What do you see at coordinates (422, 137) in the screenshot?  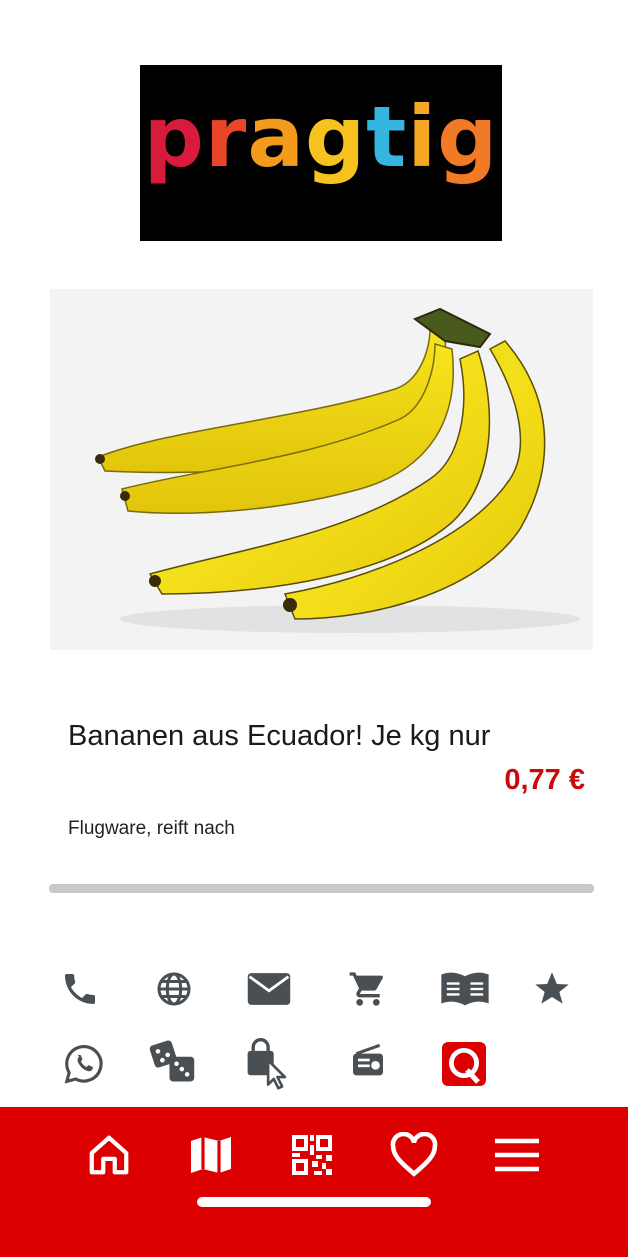 I see `logo-letter: i` at bounding box center [422, 137].